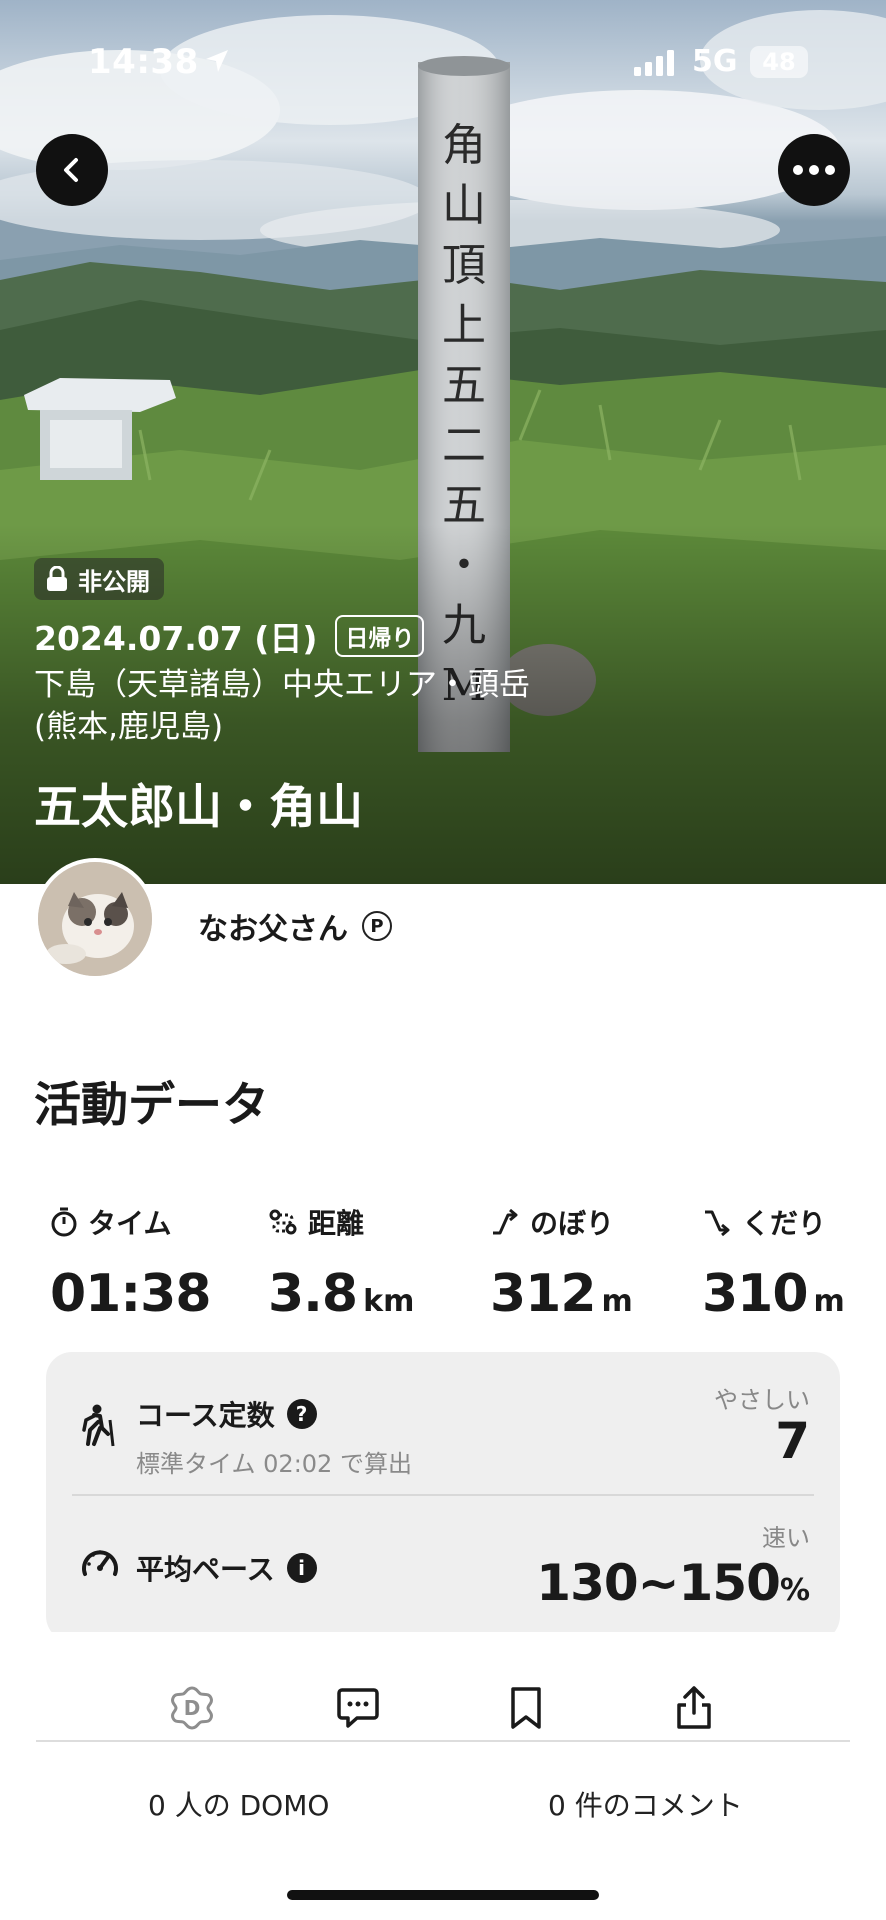 Image resolution: width=886 pixels, height=1920 pixels. Describe the element at coordinates (98, 1425) in the screenshot. I see `hiker-icon` at that location.